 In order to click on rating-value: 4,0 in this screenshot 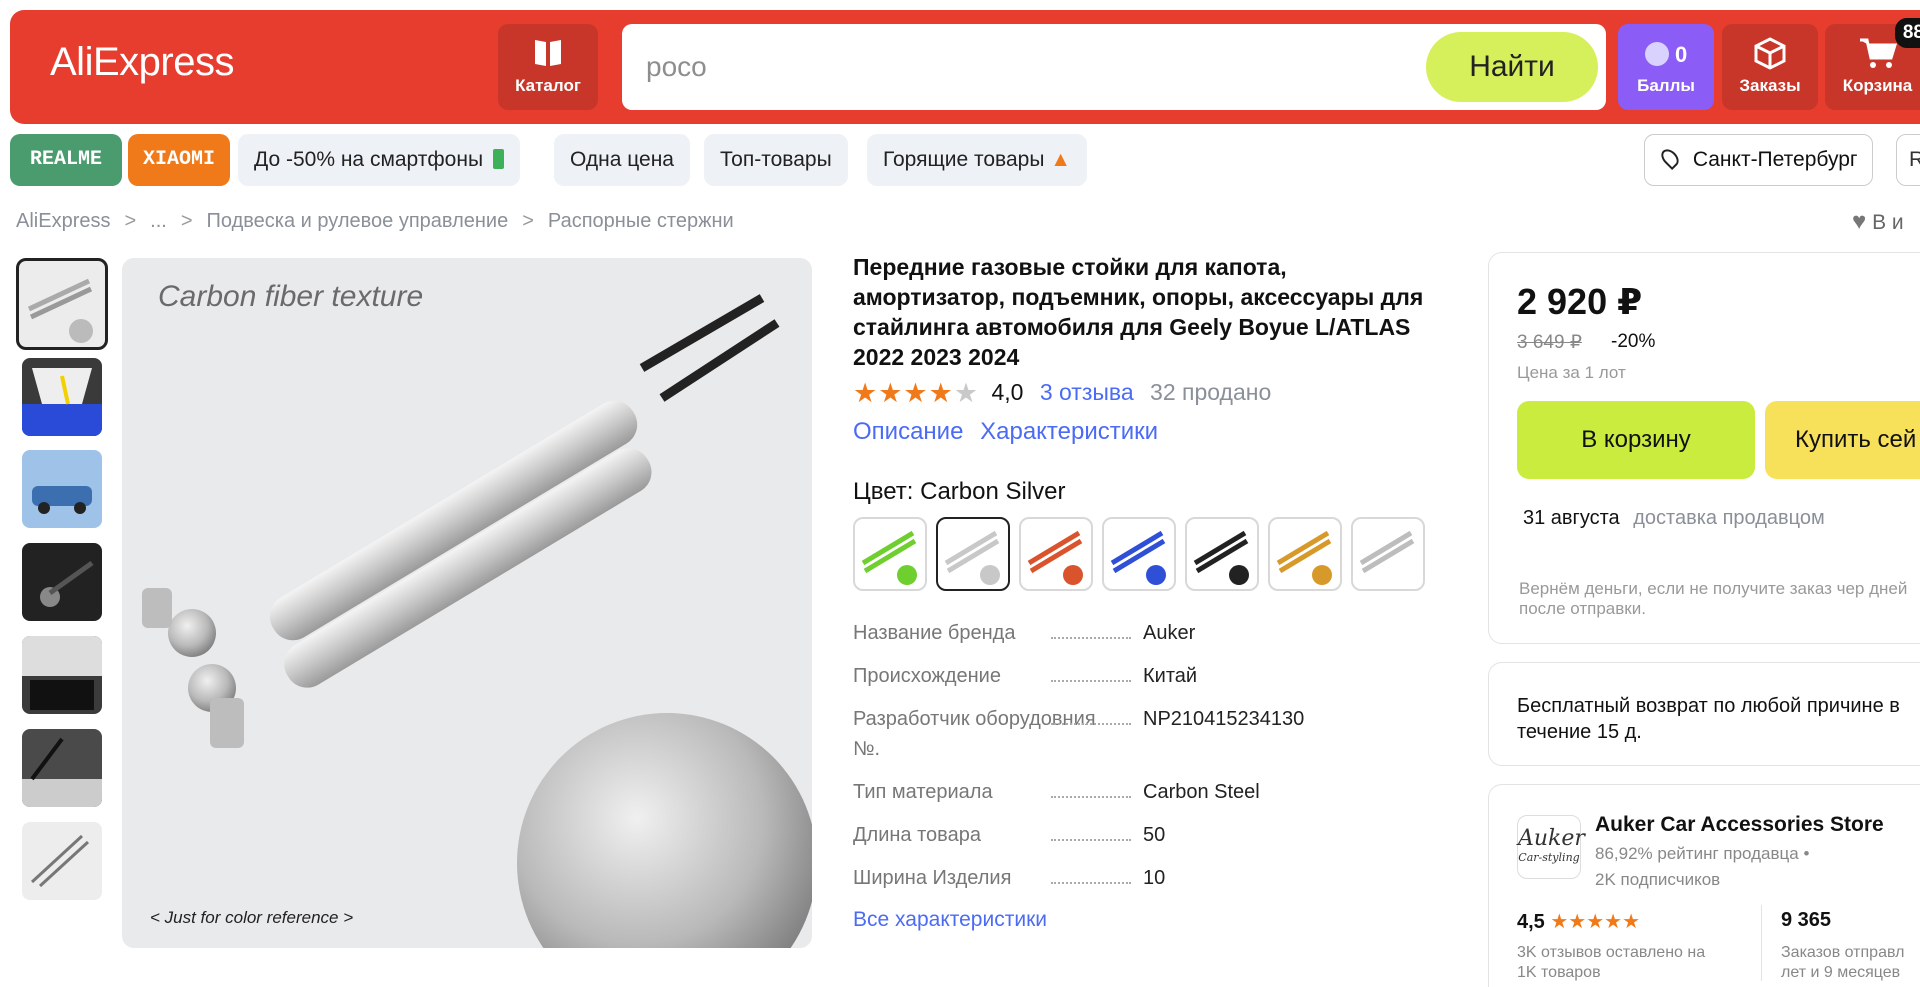, I will do `click(1007, 392)`.